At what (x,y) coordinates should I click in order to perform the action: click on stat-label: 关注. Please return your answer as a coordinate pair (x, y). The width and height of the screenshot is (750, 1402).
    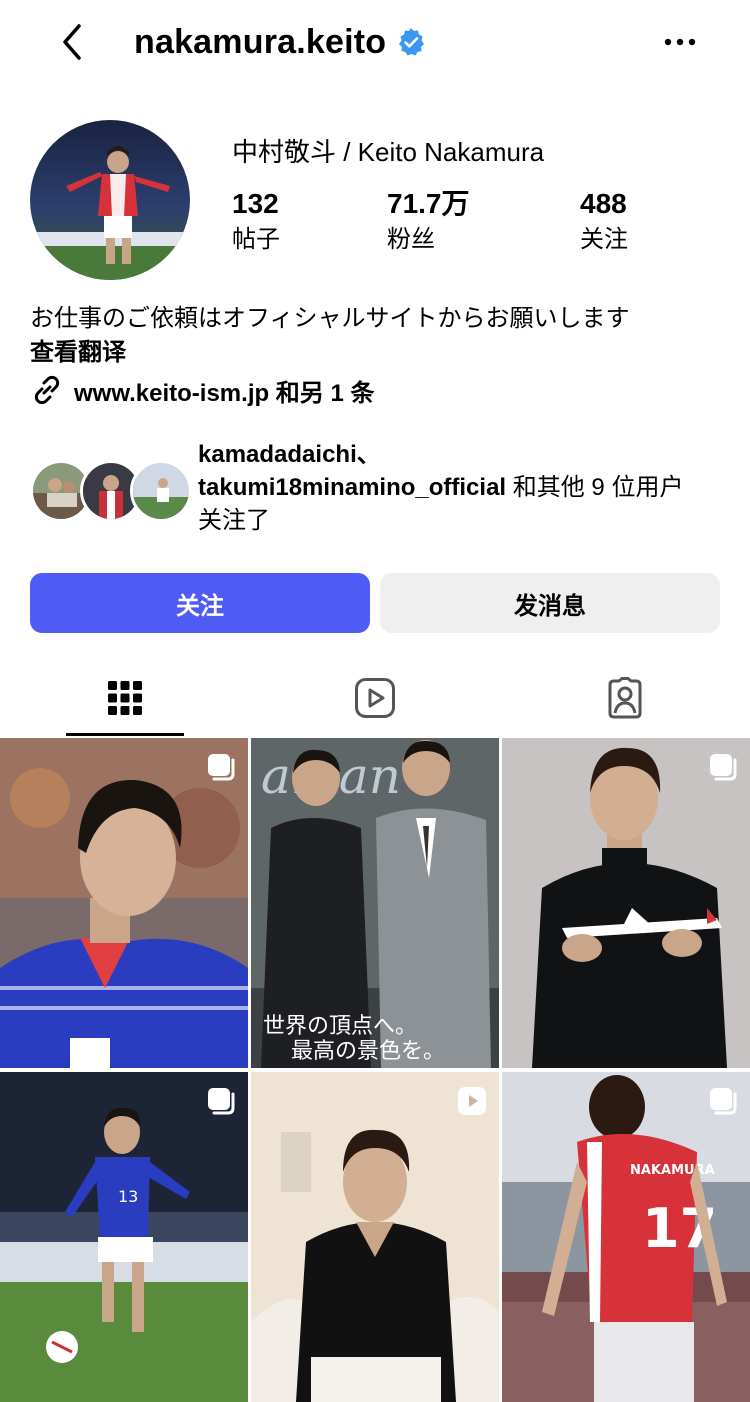
    Looking at the image, I should click on (604, 239).